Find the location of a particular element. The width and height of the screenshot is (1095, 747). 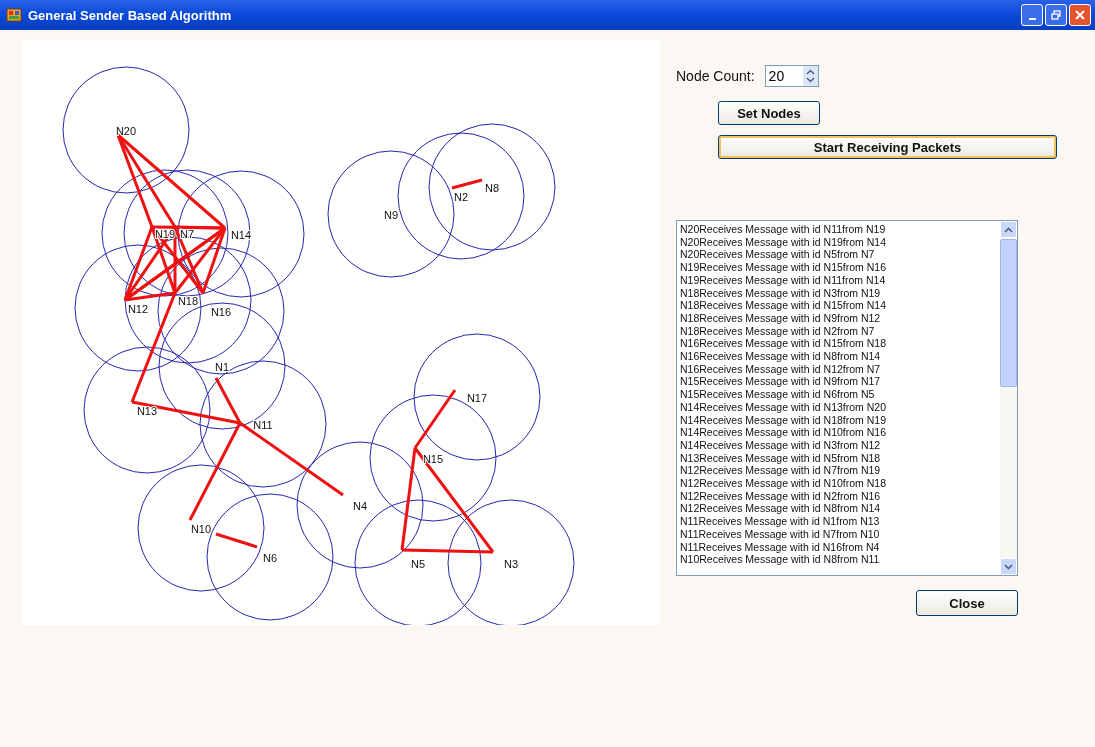

node-label: N11 is located at coordinates (263, 425).